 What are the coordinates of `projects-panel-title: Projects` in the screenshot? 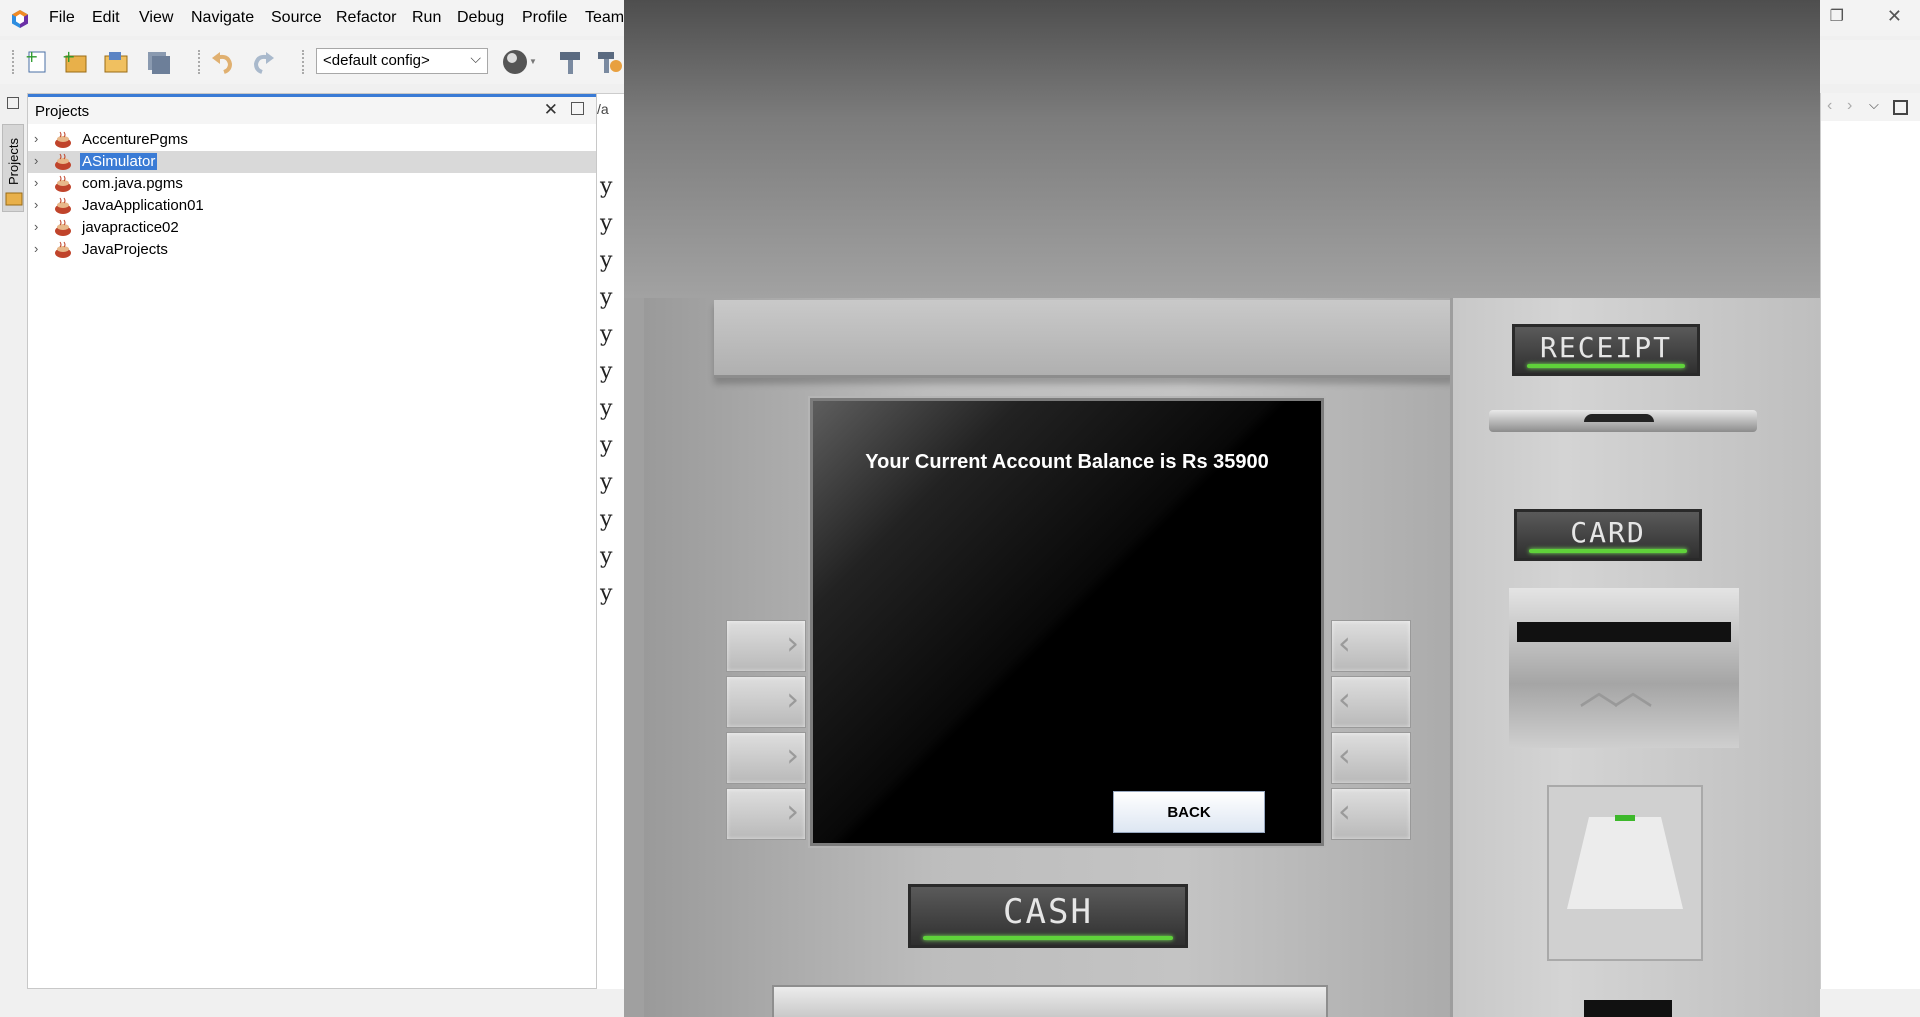 It's located at (62, 111).